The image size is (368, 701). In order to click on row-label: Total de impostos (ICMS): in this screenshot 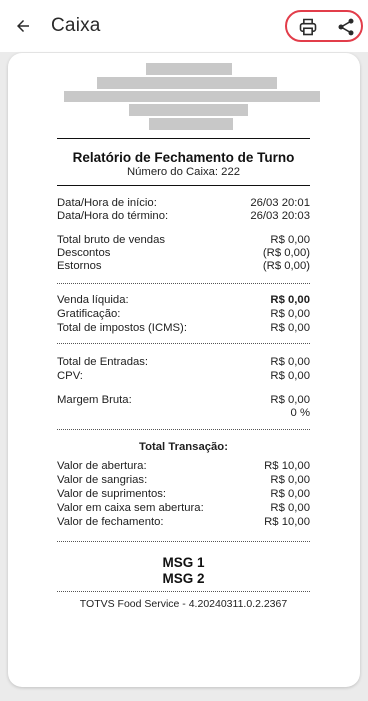, I will do `click(122, 328)`.